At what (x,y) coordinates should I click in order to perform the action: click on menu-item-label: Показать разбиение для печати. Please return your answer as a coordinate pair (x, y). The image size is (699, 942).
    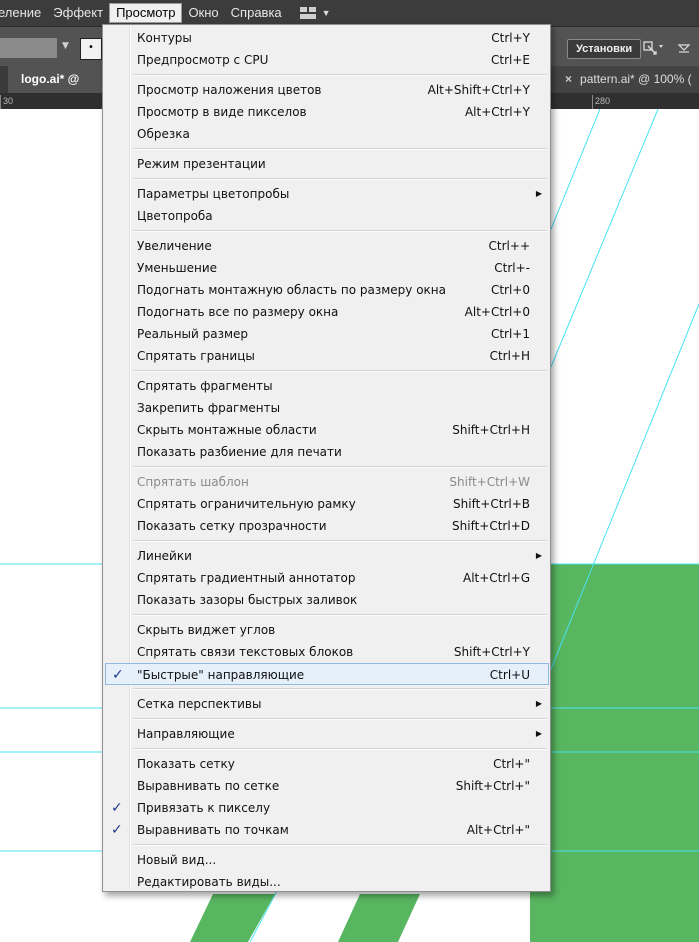
    Looking at the image, I should click on (239, 452).